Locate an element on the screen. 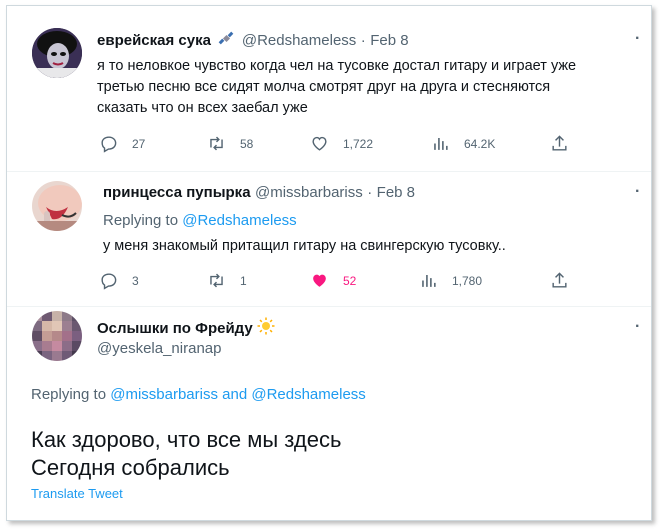 The width and height of the screenshot is (660, 529). like-count: 52 is located at coordinates (350, 280).